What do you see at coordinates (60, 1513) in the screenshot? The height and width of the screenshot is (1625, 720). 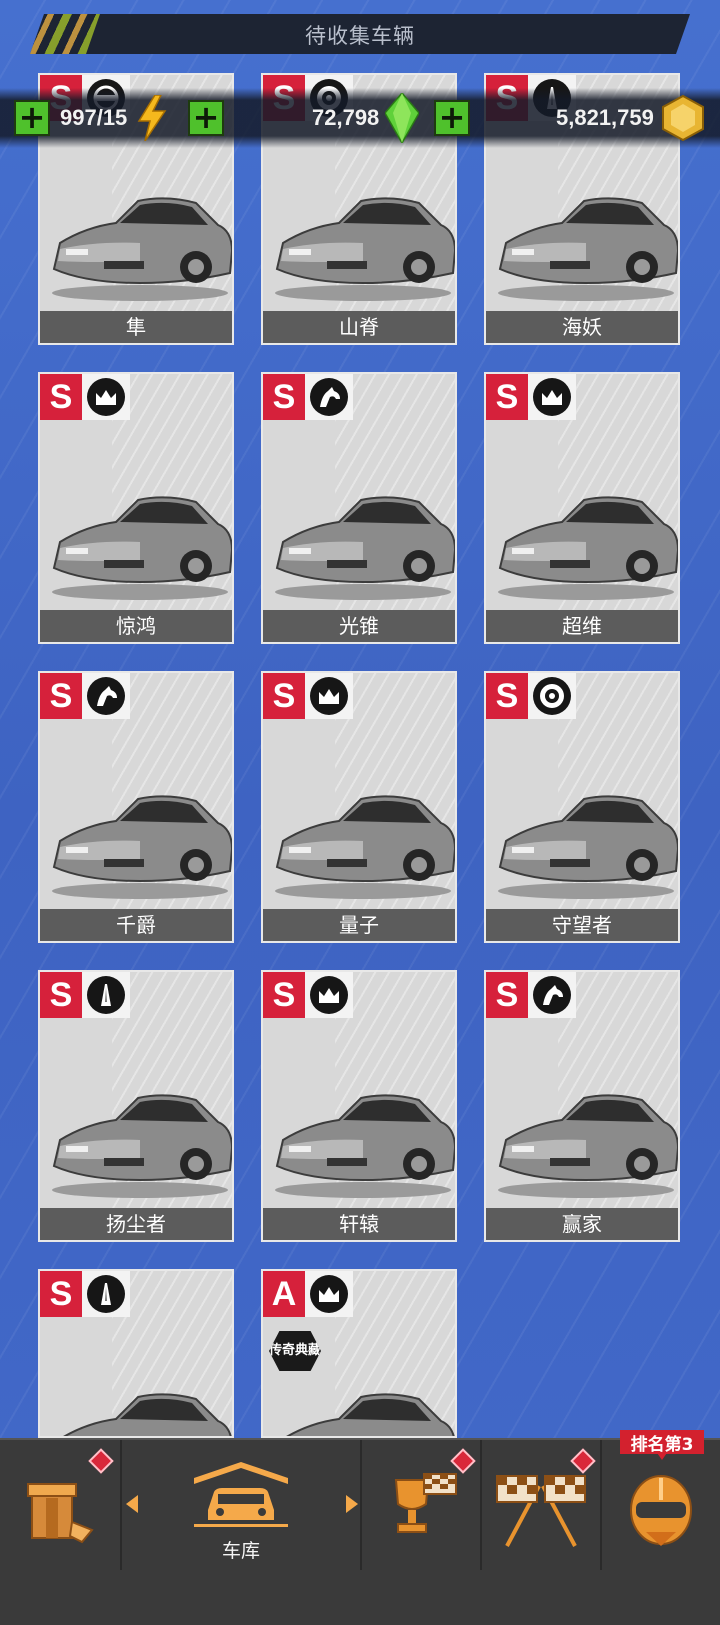 I see `shop-icon` at bounding box center [60, 1513].